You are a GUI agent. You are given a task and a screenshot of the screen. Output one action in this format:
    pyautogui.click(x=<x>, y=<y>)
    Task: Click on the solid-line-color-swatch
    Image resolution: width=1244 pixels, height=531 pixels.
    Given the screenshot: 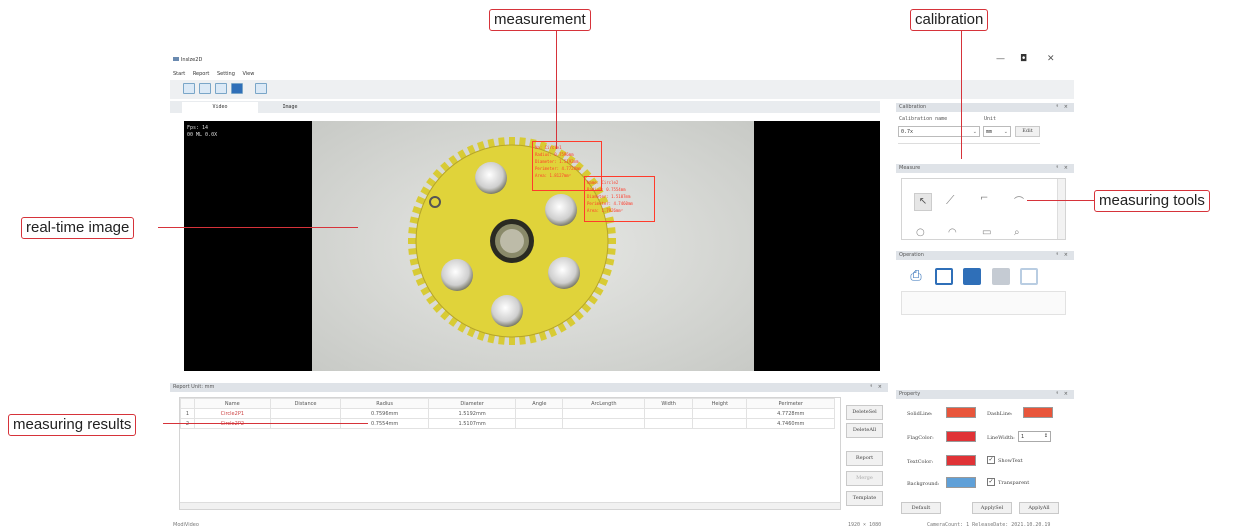 What is the action you would take?
    pyautogui.click(x=961, y=412)
    